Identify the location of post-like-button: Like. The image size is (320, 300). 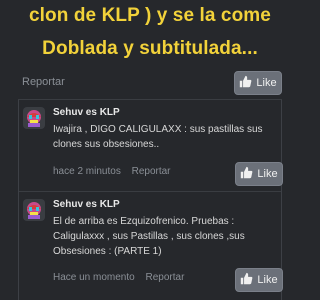
(258, 83).